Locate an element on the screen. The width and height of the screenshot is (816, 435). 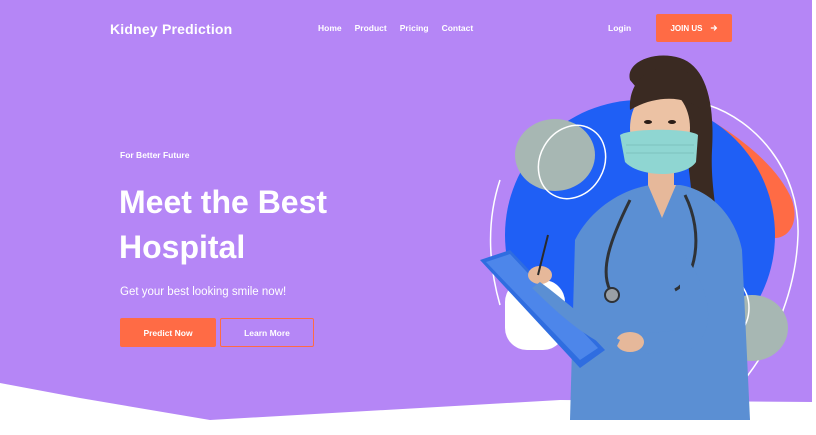
learn-more-button: Learn More is located at coordinates (267, 332).